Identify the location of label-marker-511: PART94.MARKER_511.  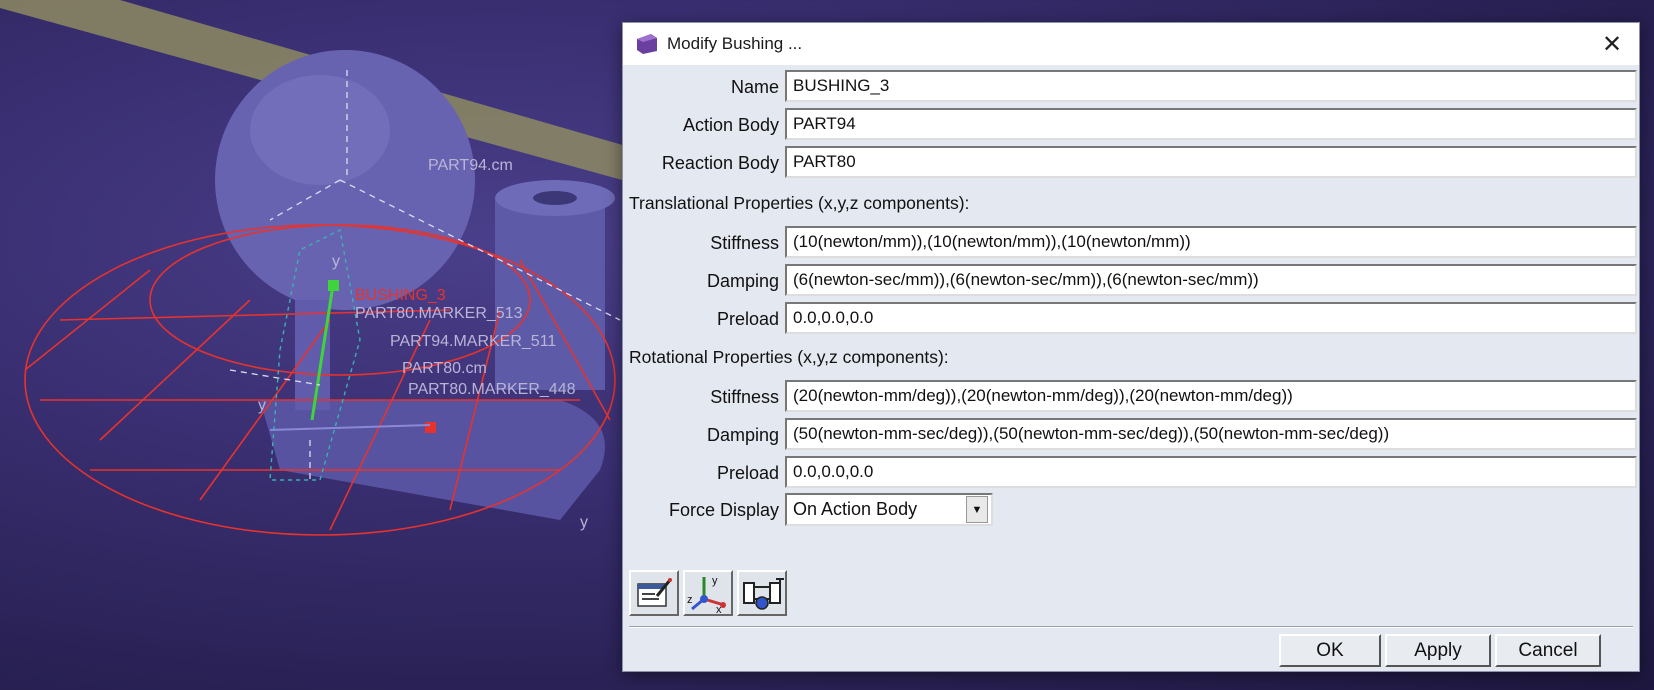
(473, 341).